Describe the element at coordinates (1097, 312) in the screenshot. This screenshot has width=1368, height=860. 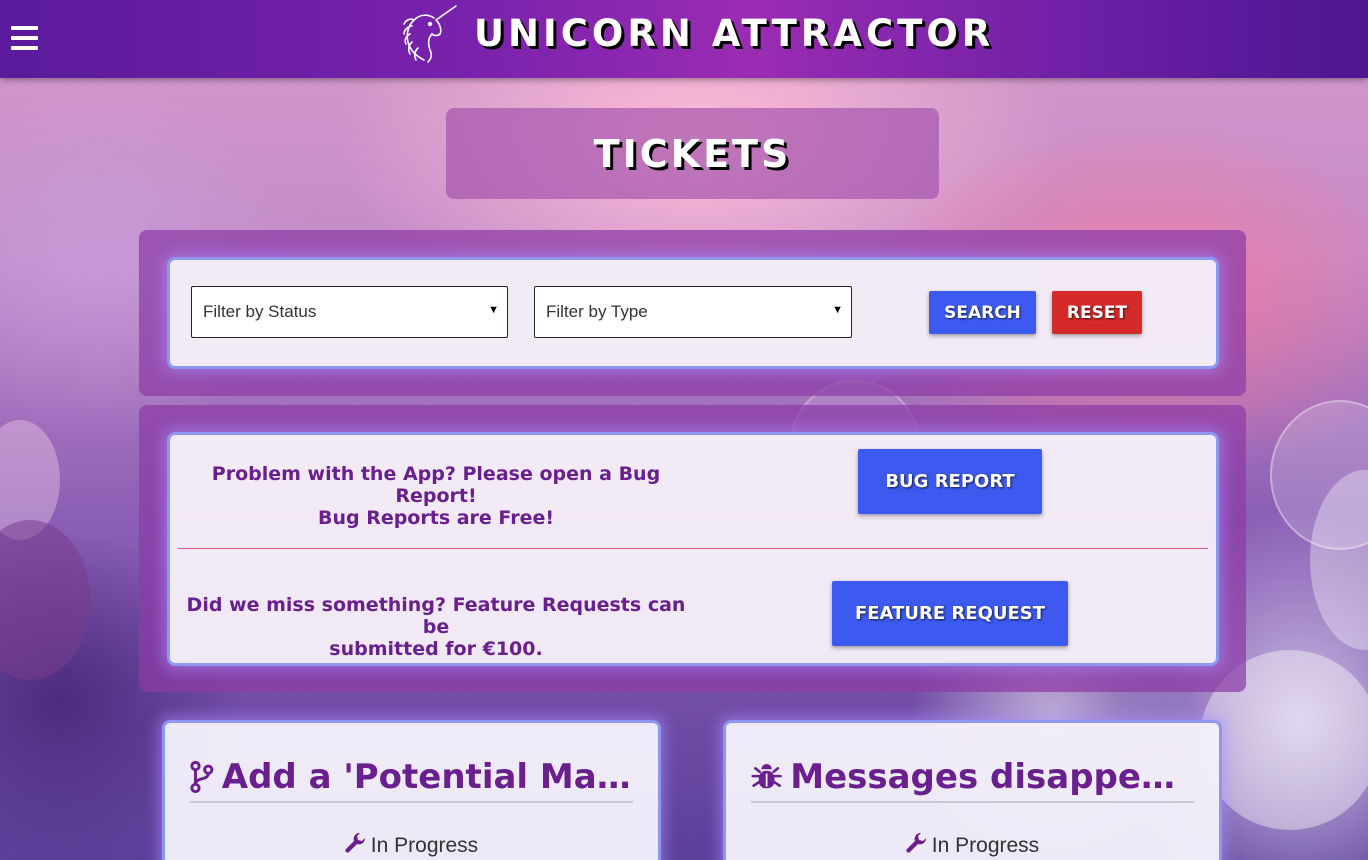
I see `reset-button: RESET` at that location.